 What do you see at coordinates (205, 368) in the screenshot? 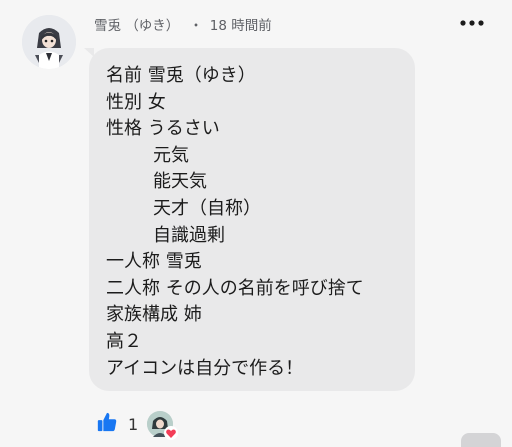
I see `comment-line: アイコンは自分で作る！` at bounding box center [205, 368].